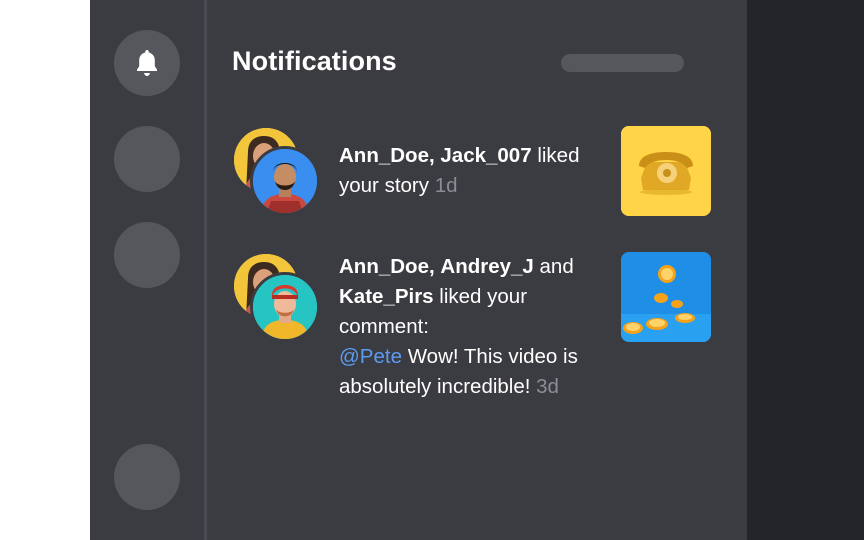 This screenshot has width=864, height=540. I want to click on right-background, so click(805, 270).